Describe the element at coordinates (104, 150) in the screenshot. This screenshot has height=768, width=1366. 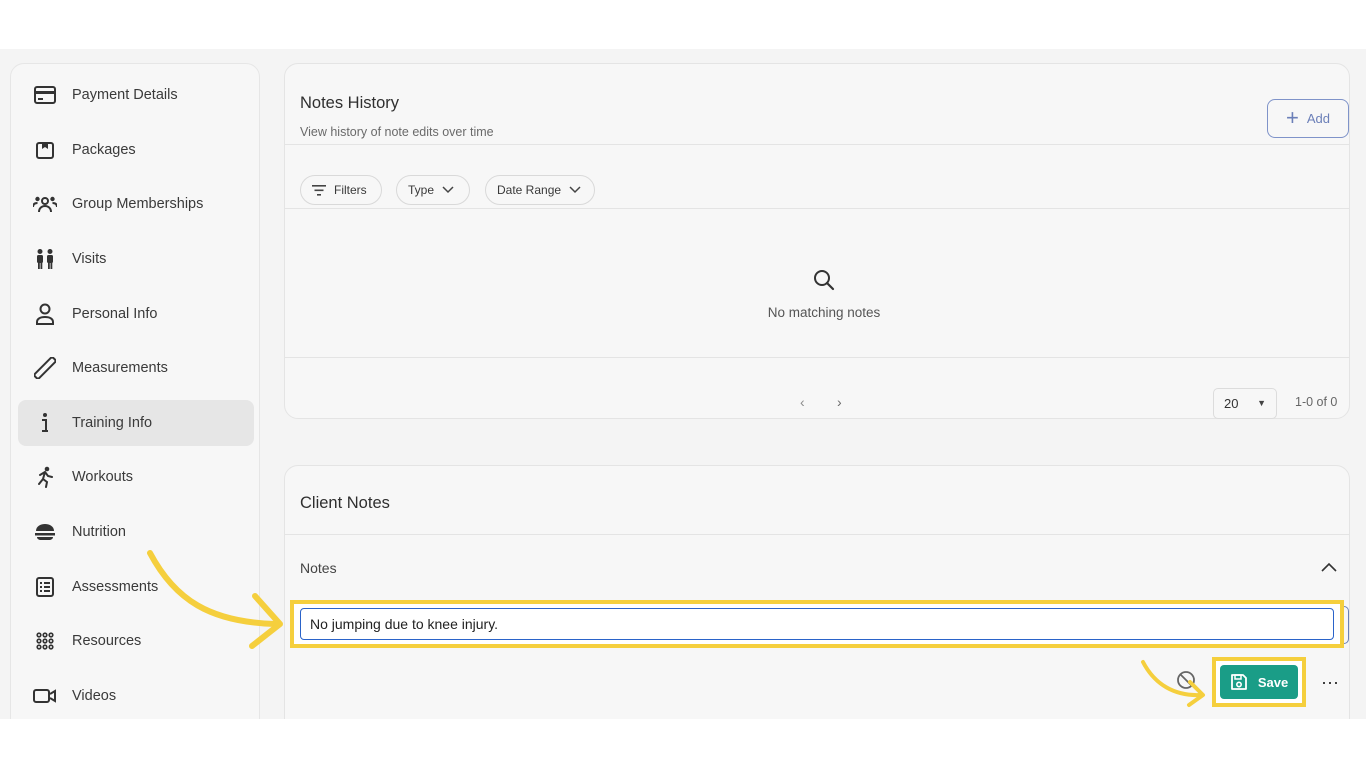
I see `sidebar-item-label: Packages` at that location.